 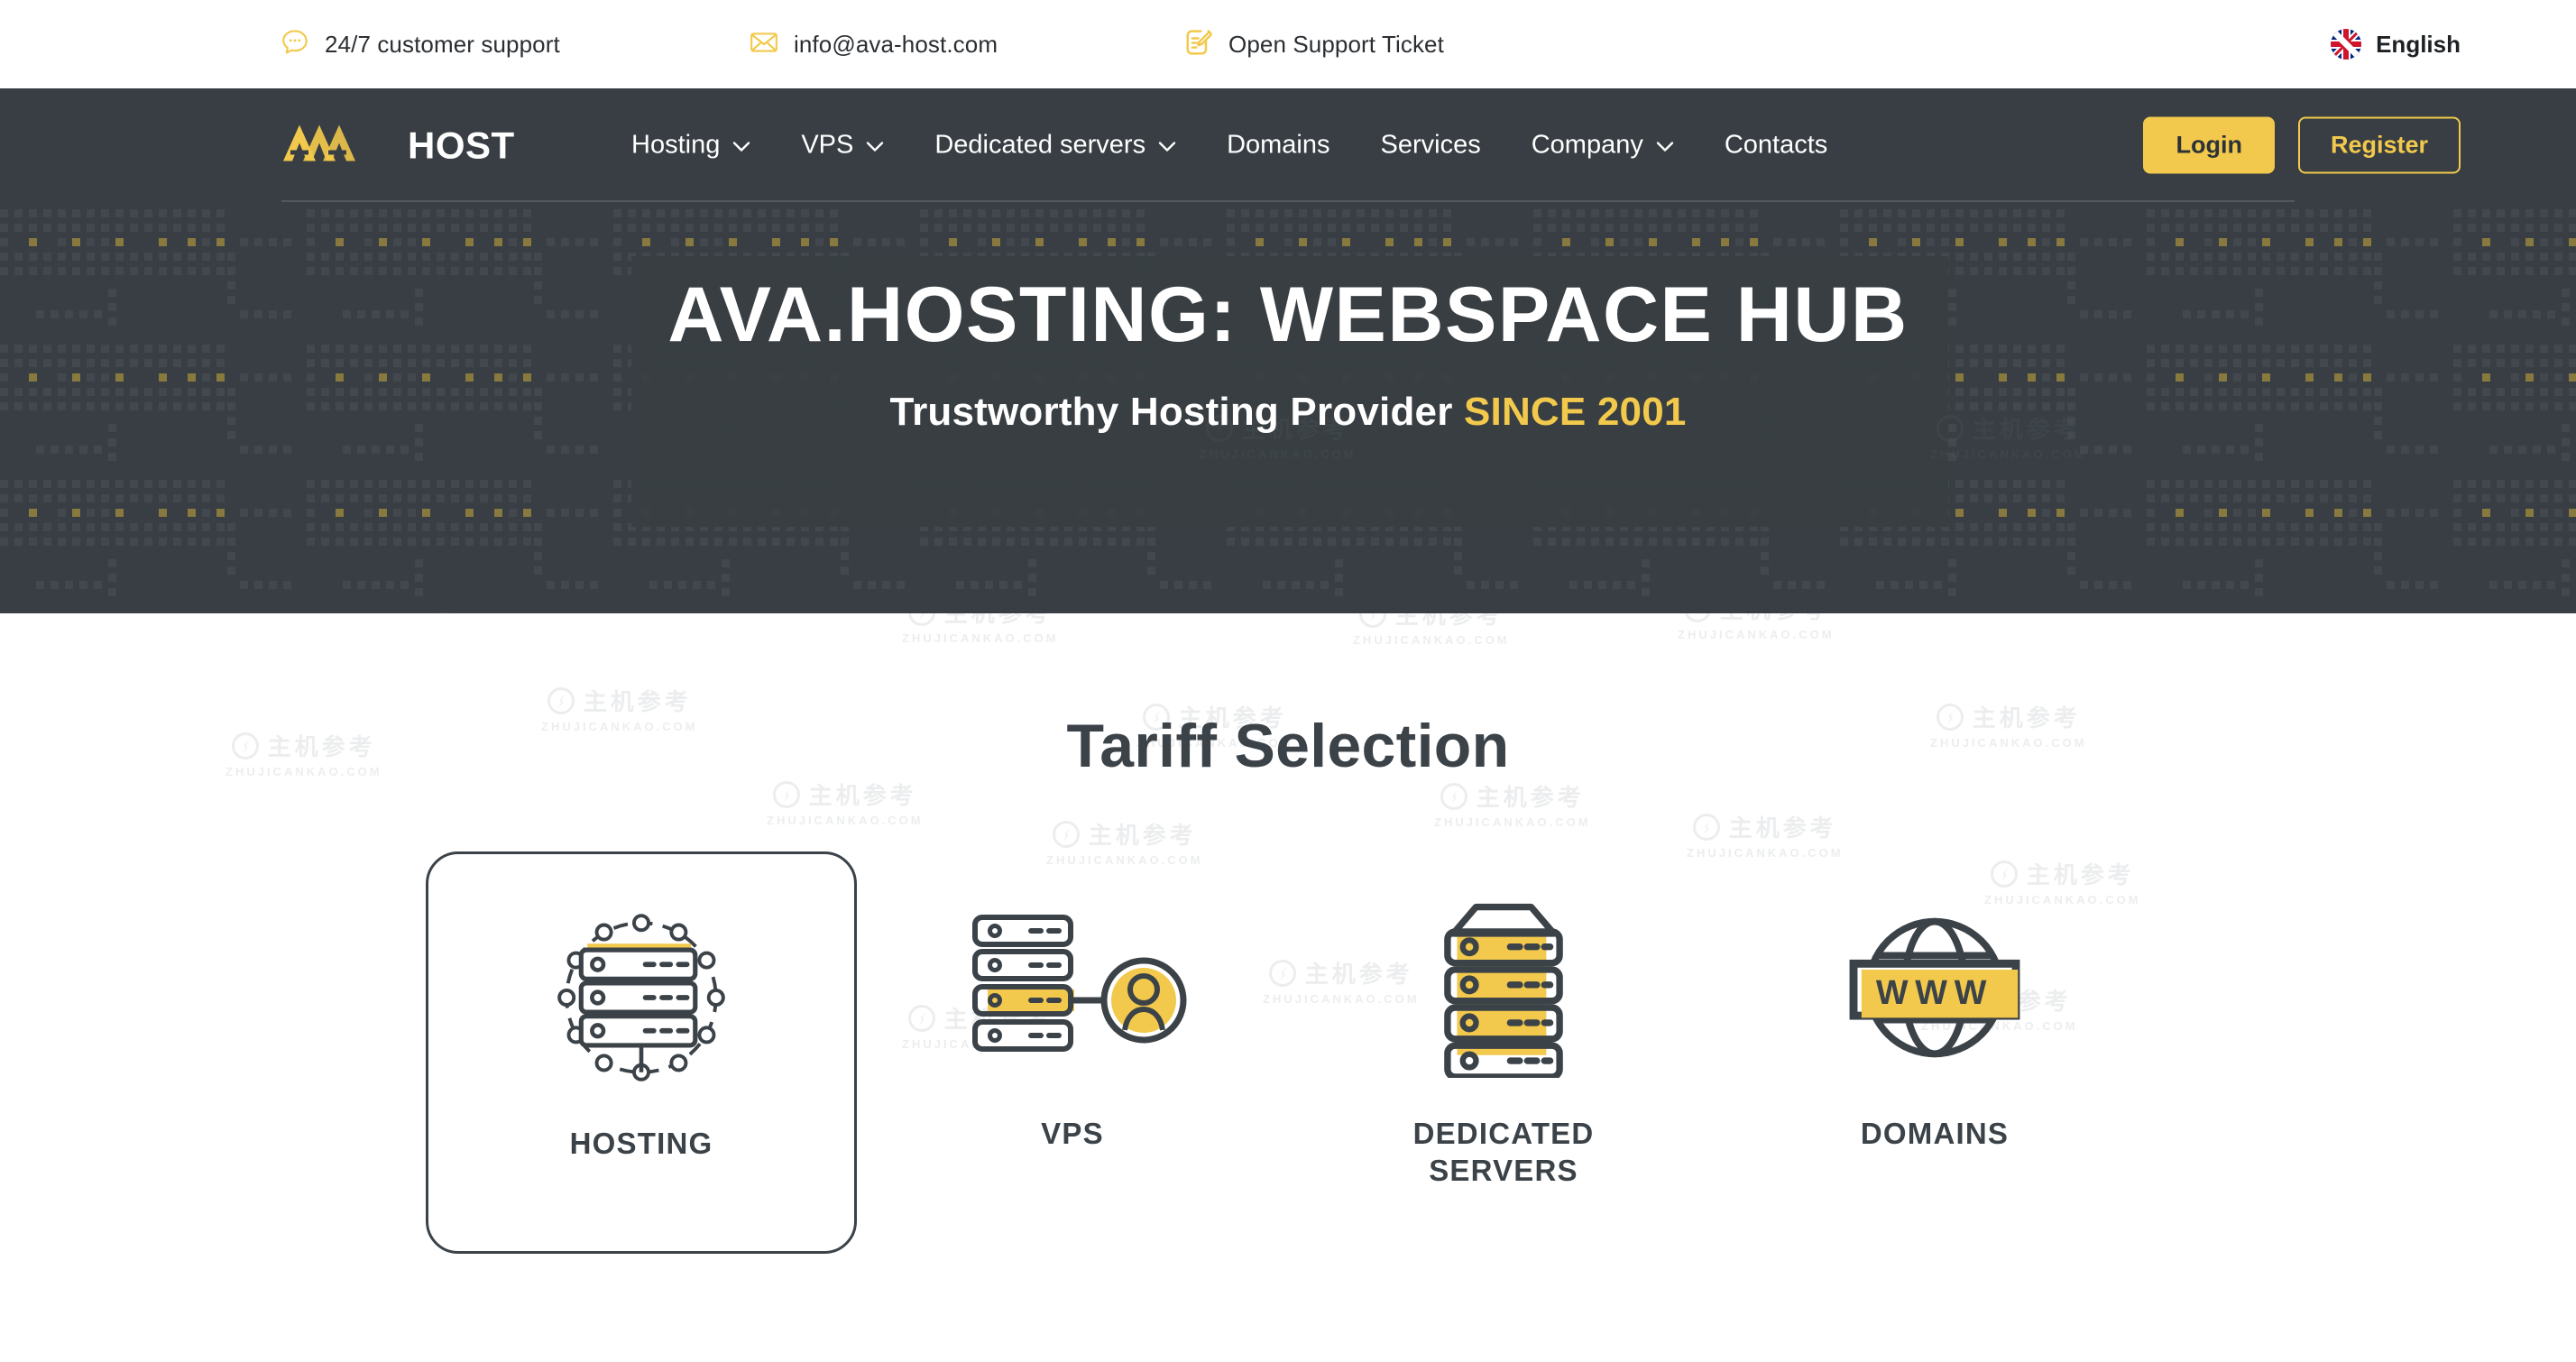 I want to click on hero-subtitle-plain: Trustworthy Hosting Provider, so click(x=1176, y=412).